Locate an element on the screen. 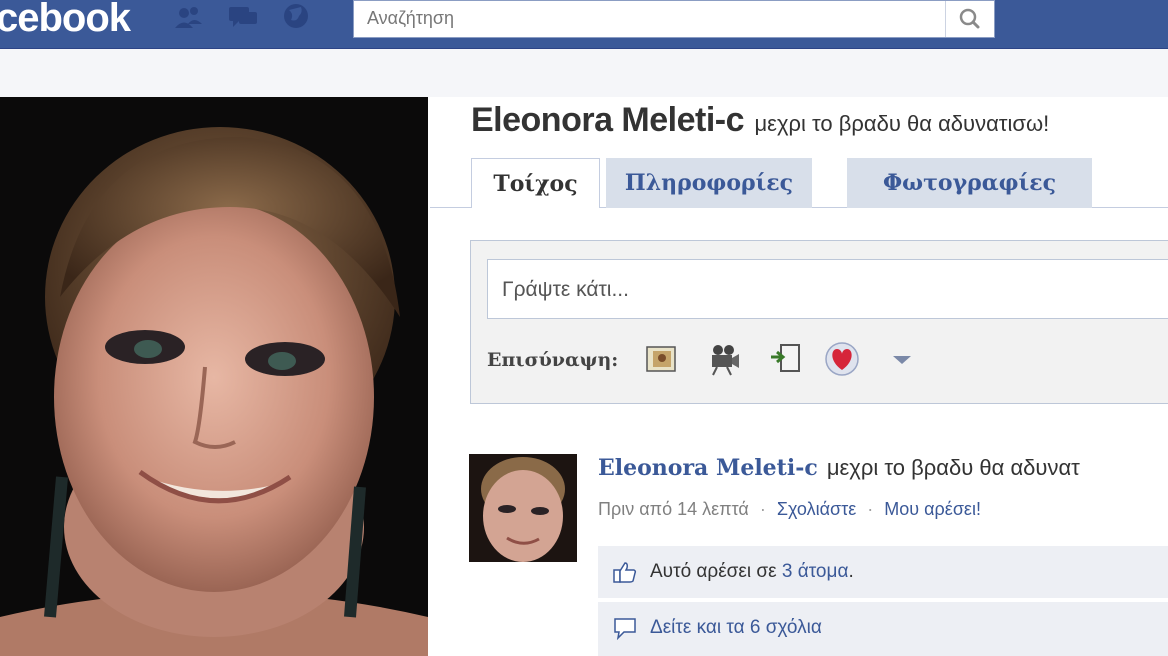 The height and width of the screenshot is (656, 1168). profile-name: Eleonora Meleti-c is located at coordinates (608, 120).